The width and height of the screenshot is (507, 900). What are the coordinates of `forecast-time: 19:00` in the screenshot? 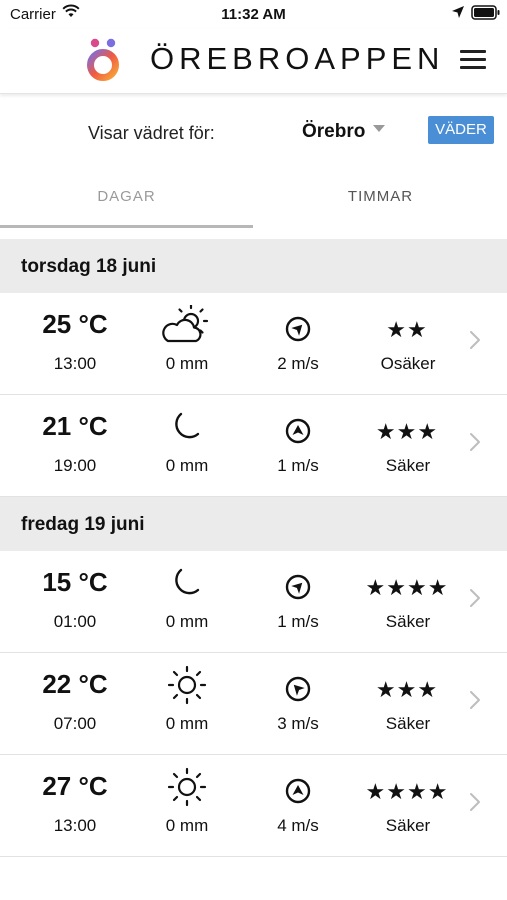 It's located at (75, 465).